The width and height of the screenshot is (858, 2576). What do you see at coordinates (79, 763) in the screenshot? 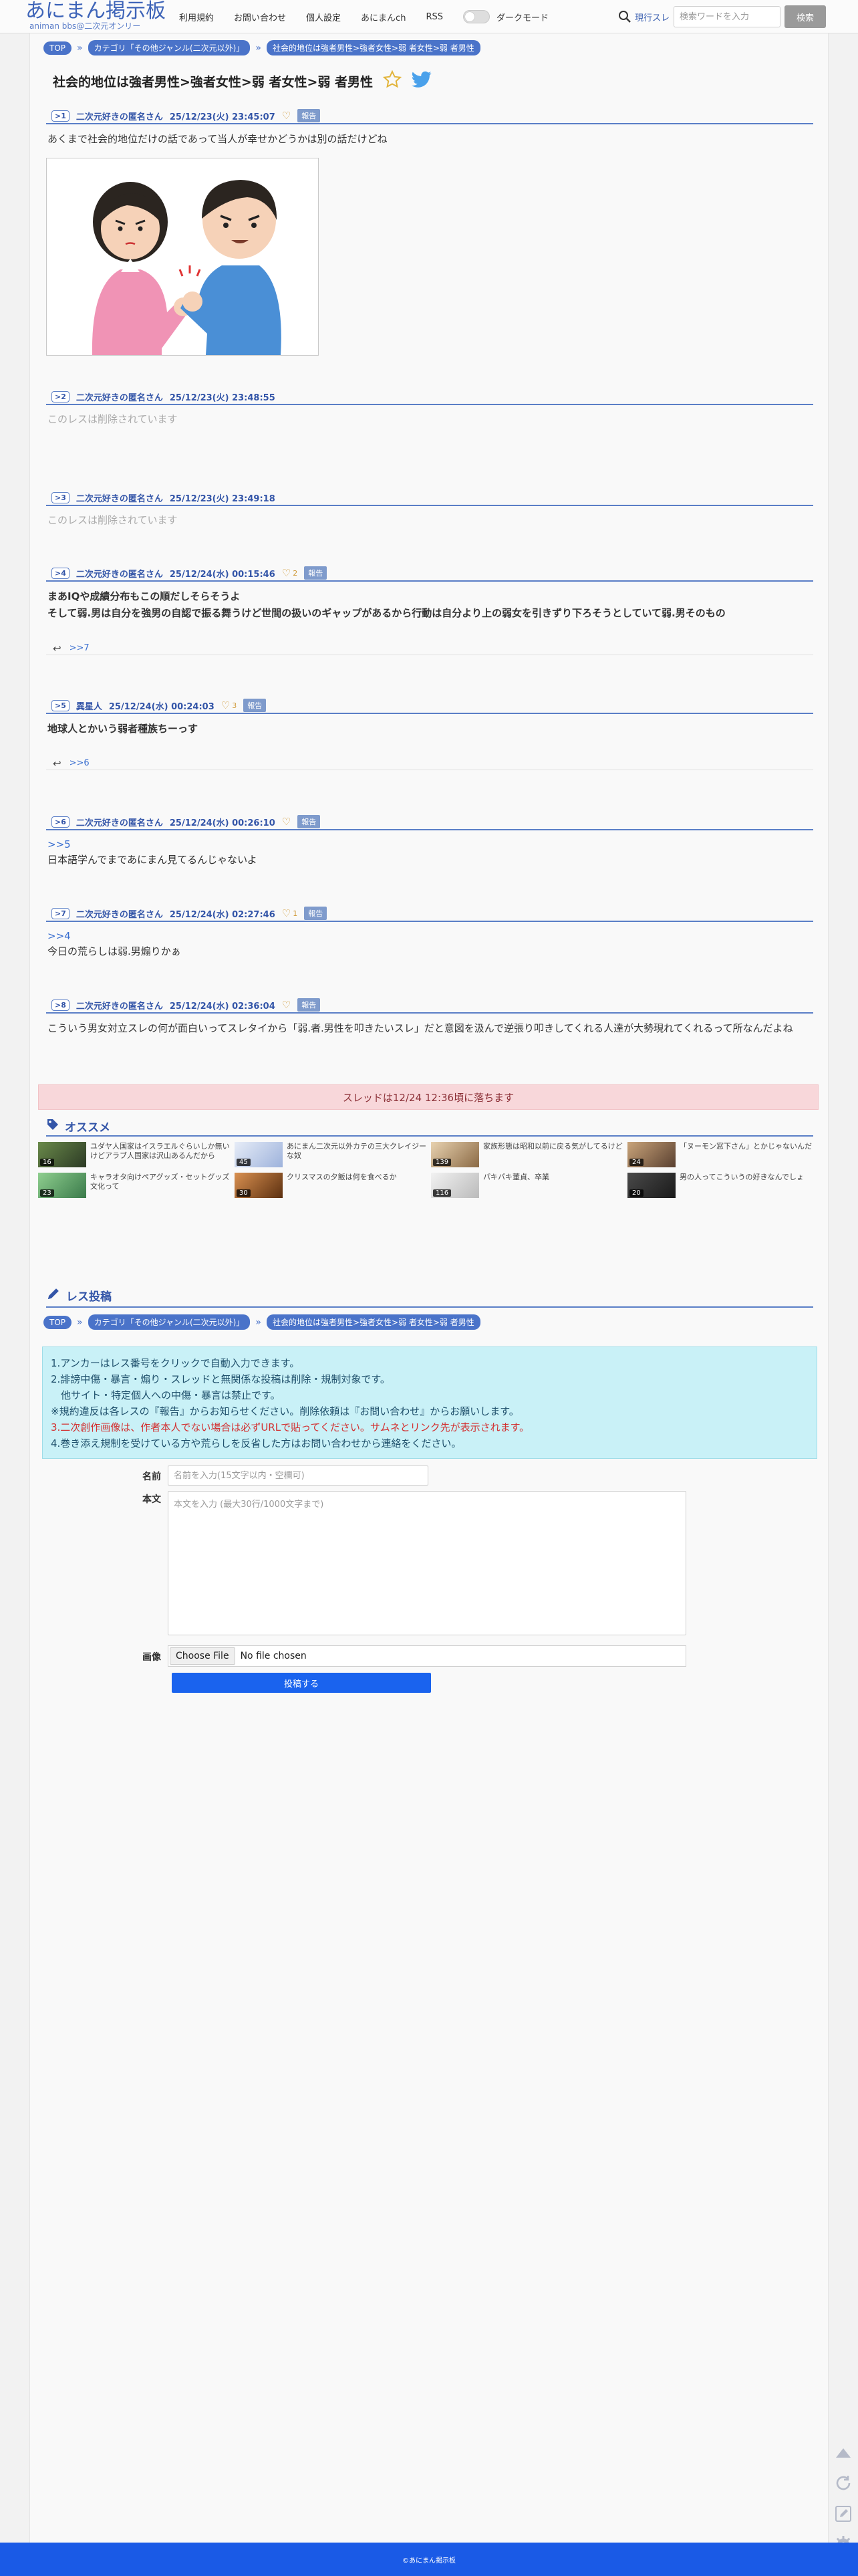
I see `reply-link: >>6` at bounding box center [79, 763].